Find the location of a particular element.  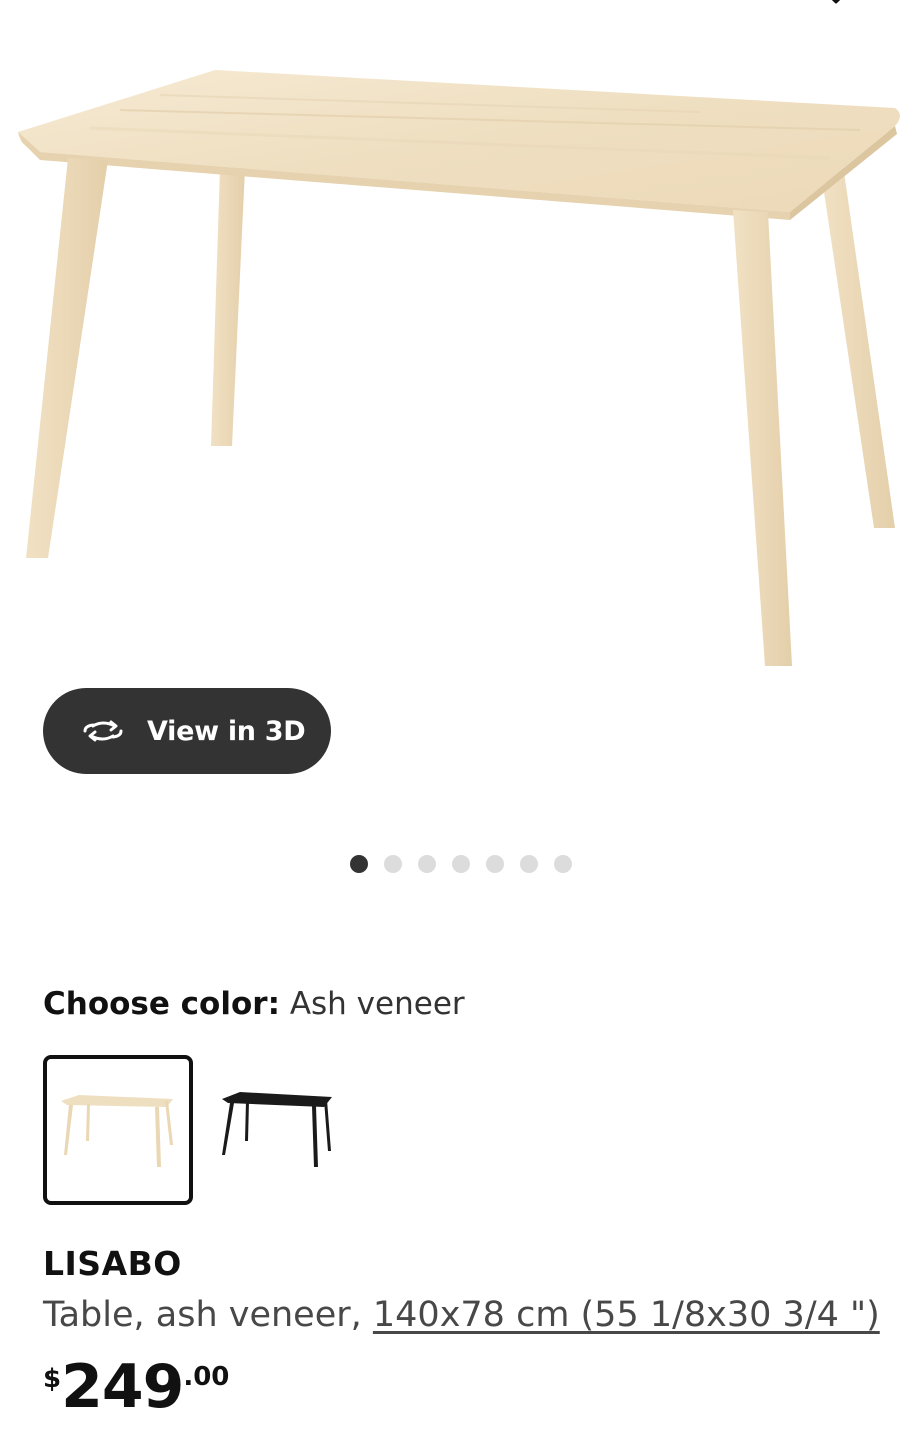

product-price: $ 249 .00 is located at coordinates (136, 1387).